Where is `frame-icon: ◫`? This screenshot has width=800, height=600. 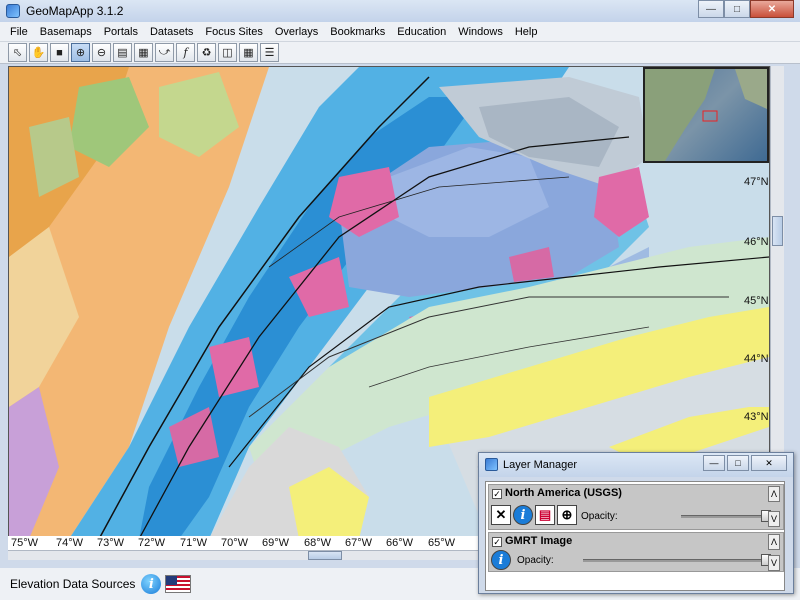 frame-icon: ◫ is located at coordinates (227, 52).